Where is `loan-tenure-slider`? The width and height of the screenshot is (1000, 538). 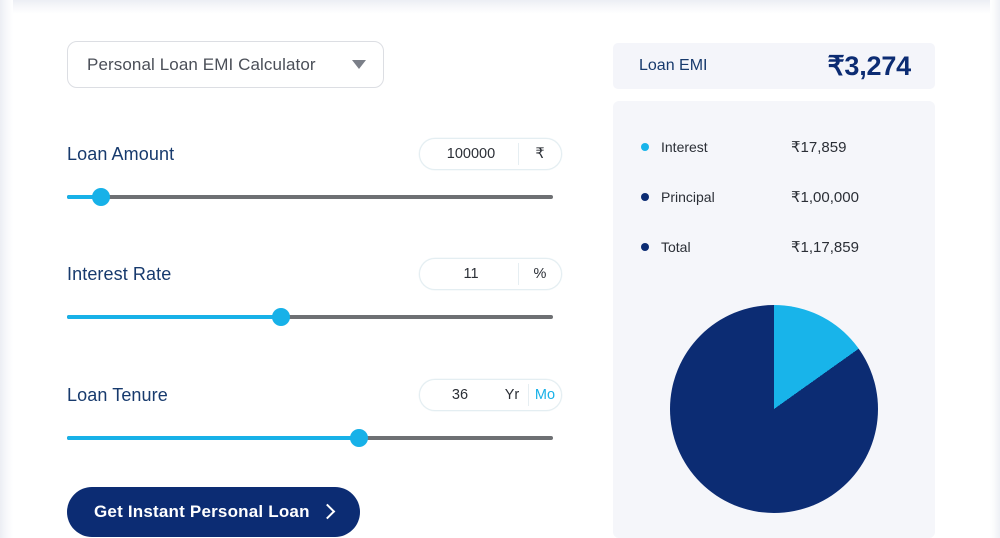 loan-tenure-slider is located at coordinates (310, 438).